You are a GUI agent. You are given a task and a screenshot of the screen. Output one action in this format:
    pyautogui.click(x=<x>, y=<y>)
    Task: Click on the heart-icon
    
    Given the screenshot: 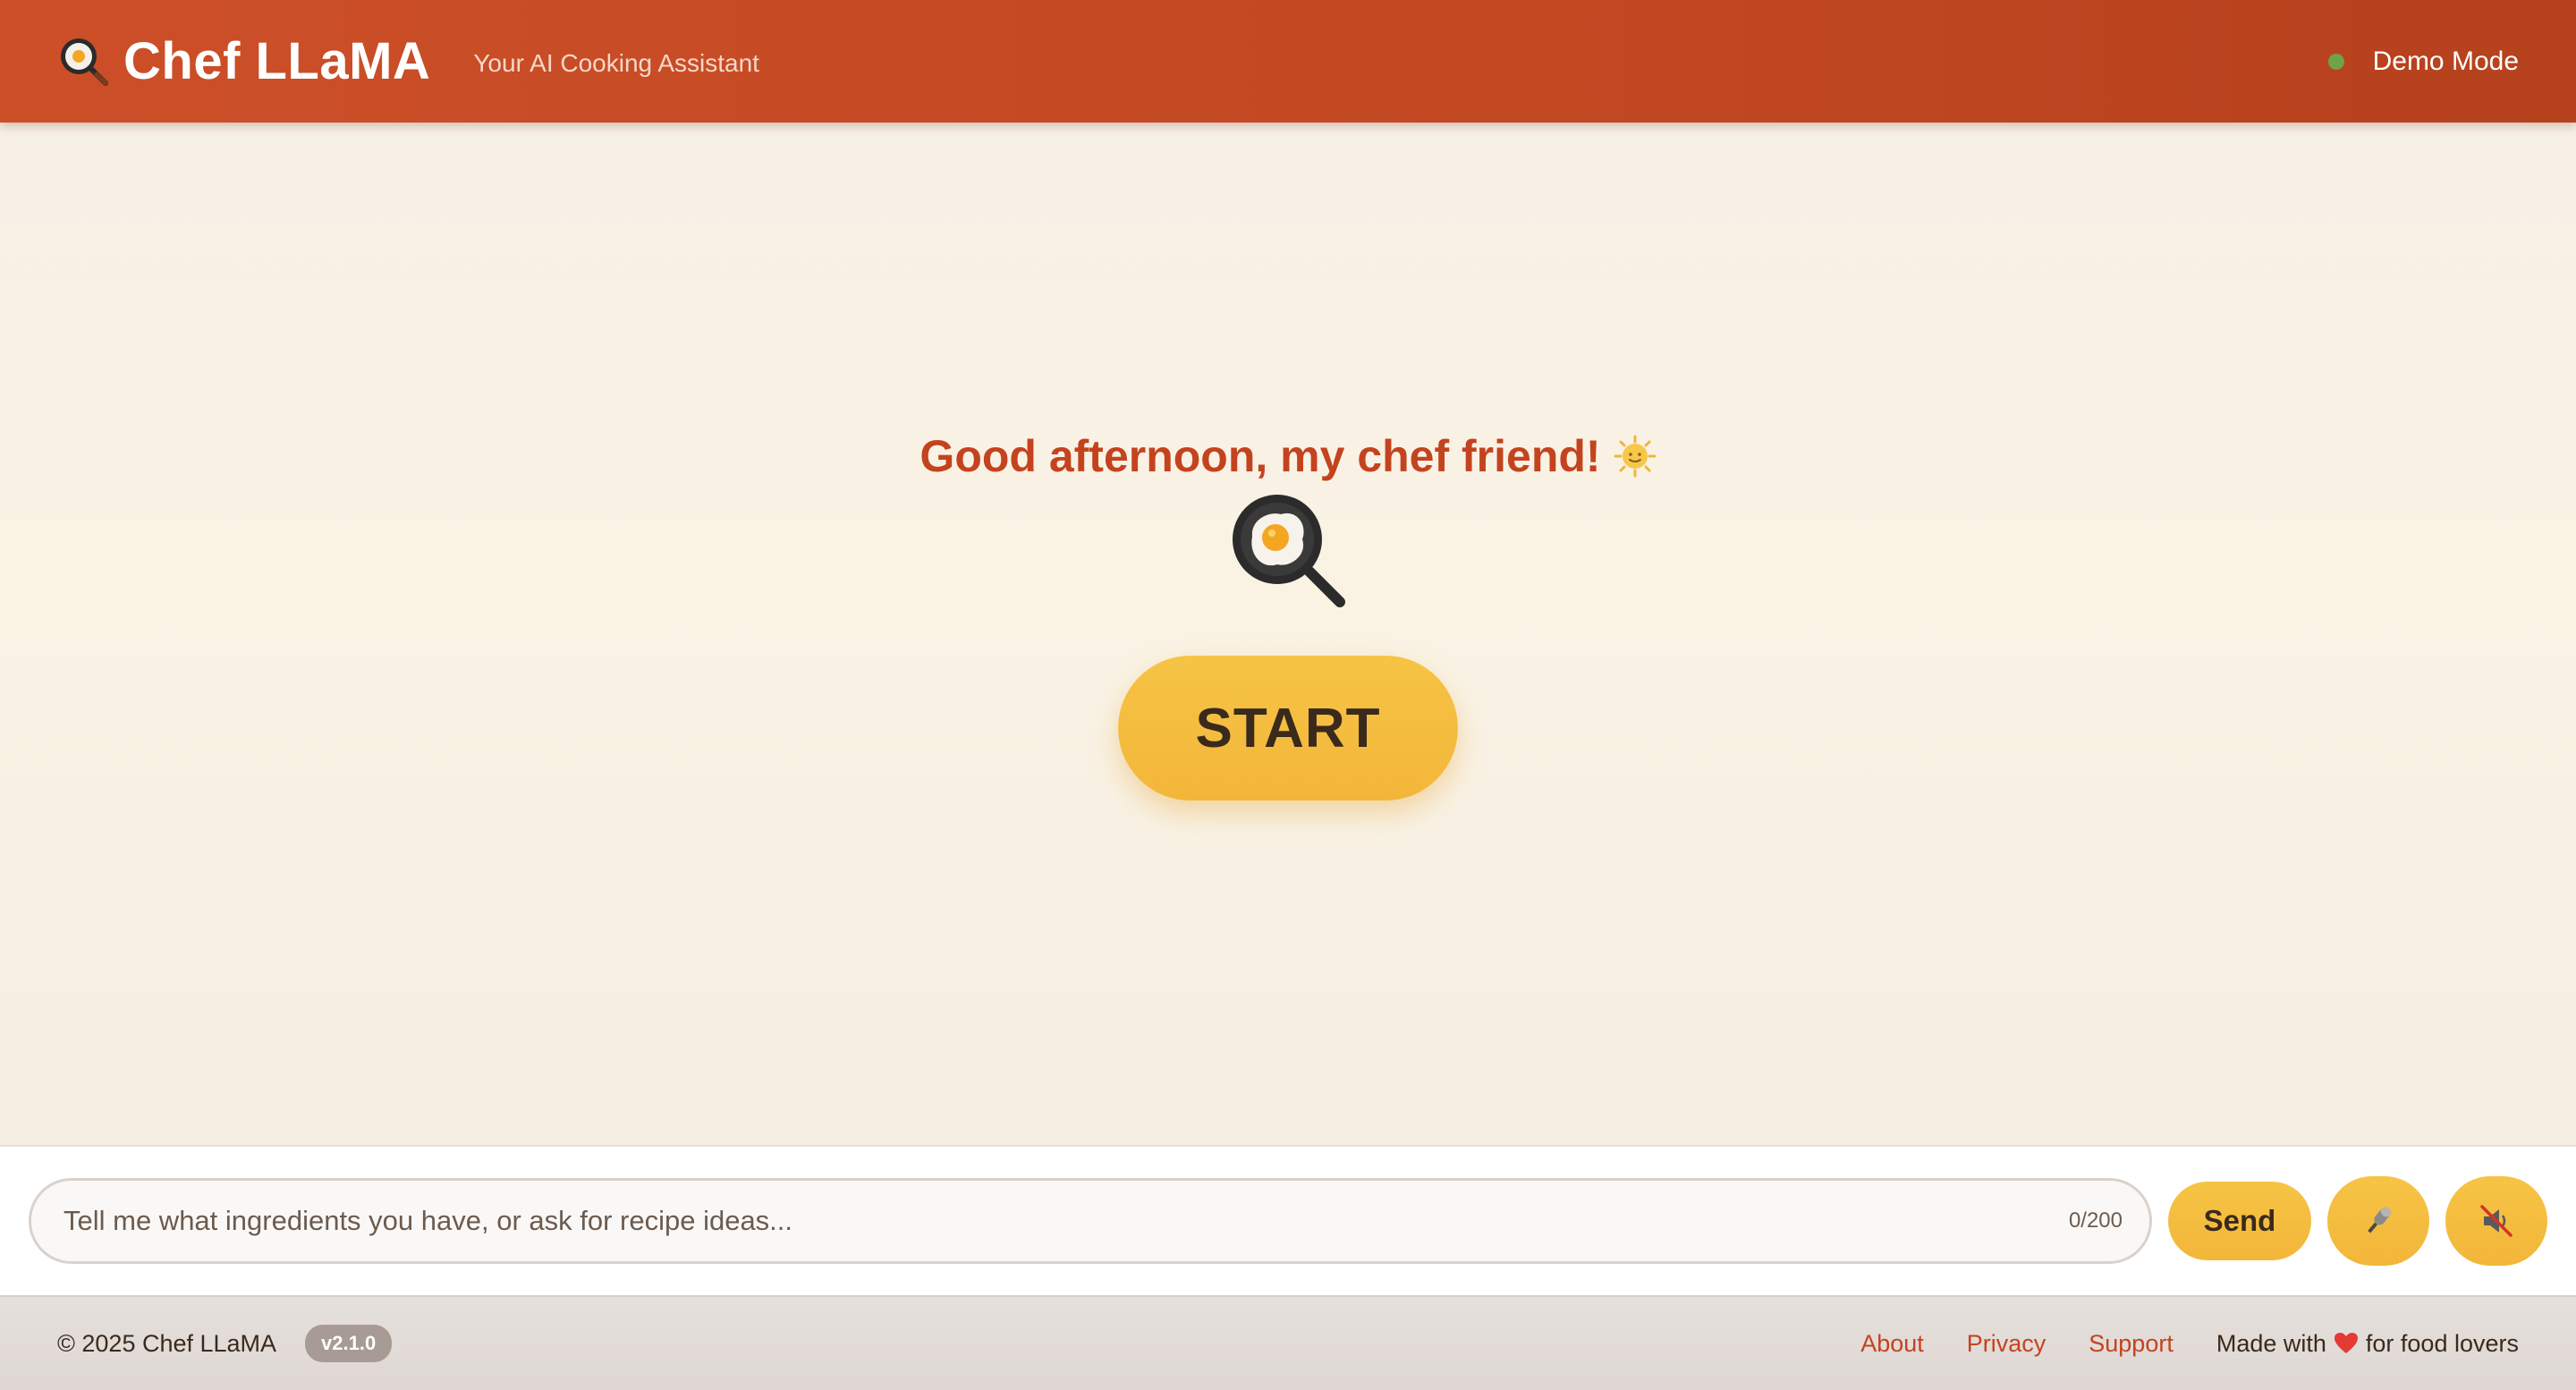 What is the action you would take?
    pyautogui.click(x=2346, y=1343)
    